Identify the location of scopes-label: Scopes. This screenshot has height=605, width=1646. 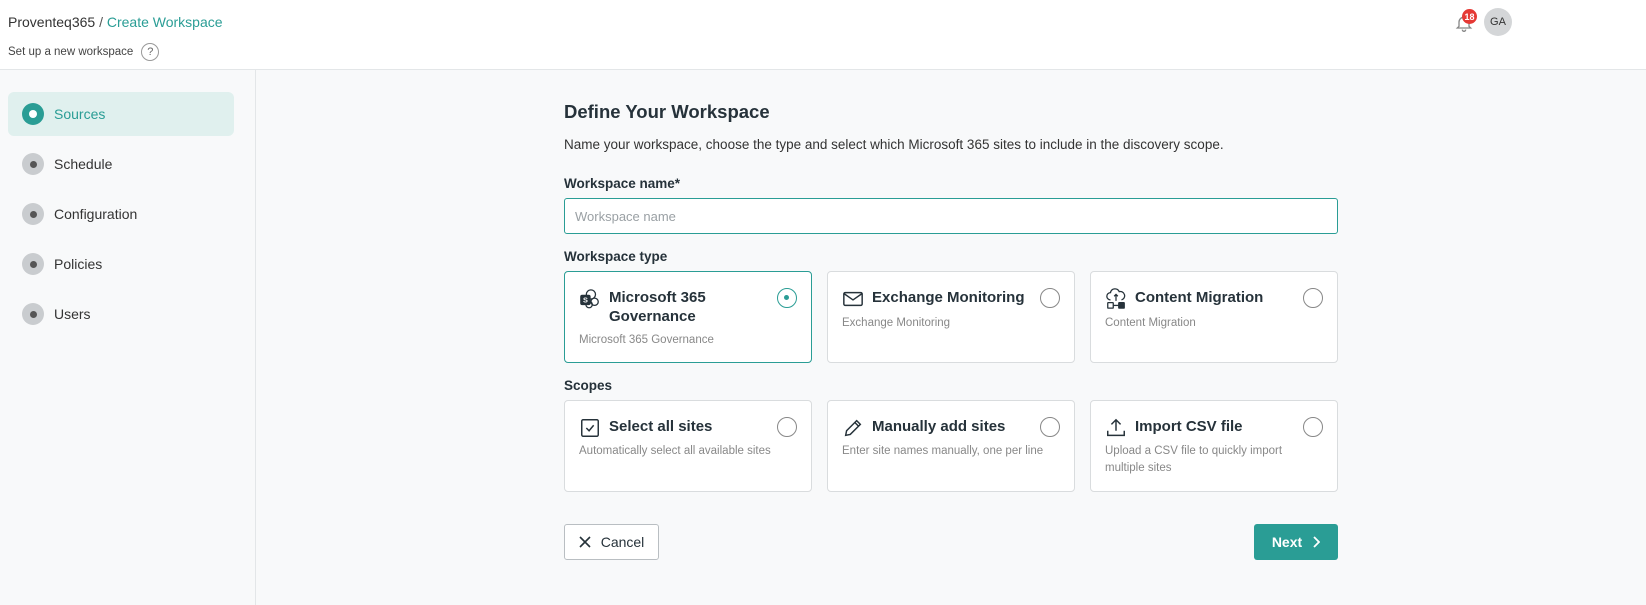
(588, 385).